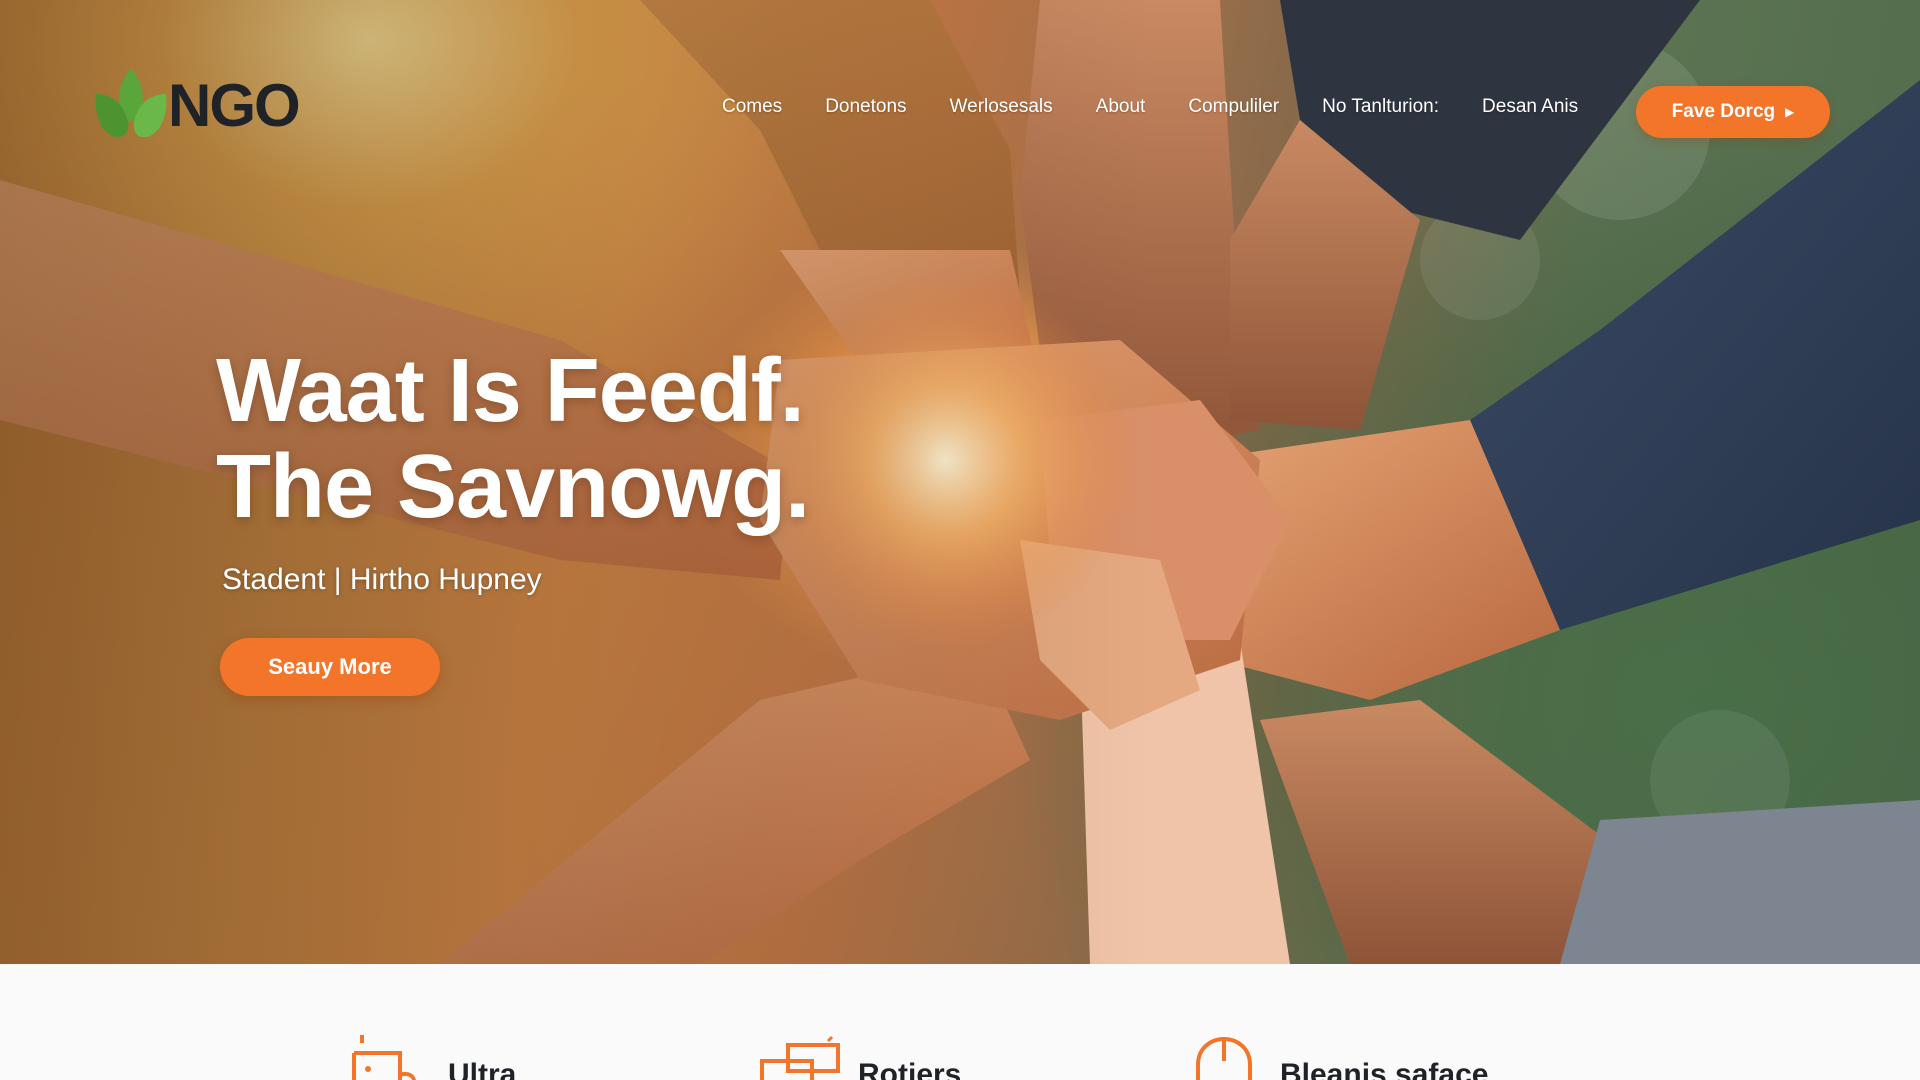 The height and width of the screenshot is (1080, 1920). I want to click on see-more-button: Seauy More, so click(330, 667).